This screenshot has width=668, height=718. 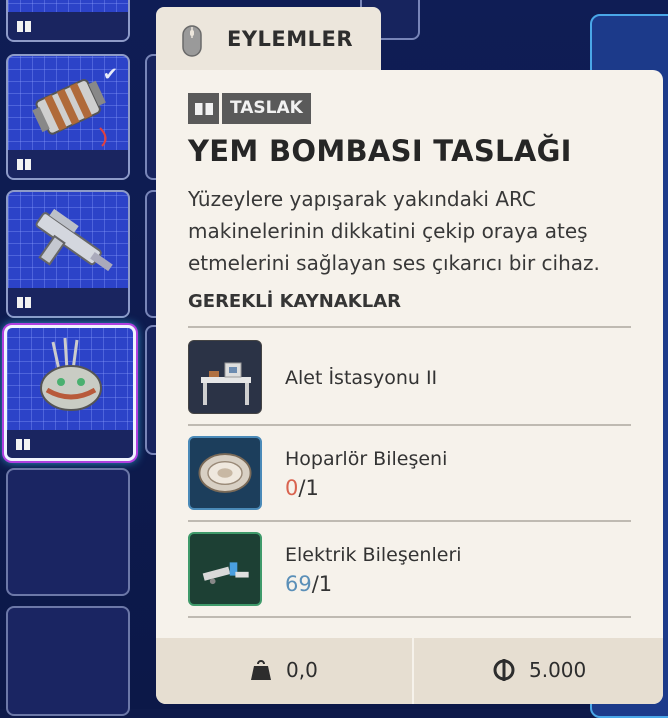 I want to click on item-weight: 0,0, so click(x=302, y=670).